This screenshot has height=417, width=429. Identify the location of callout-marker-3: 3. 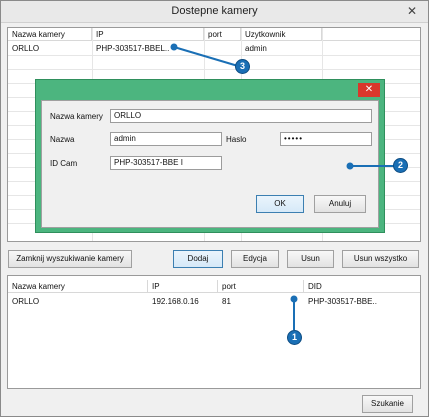
(242, 66).